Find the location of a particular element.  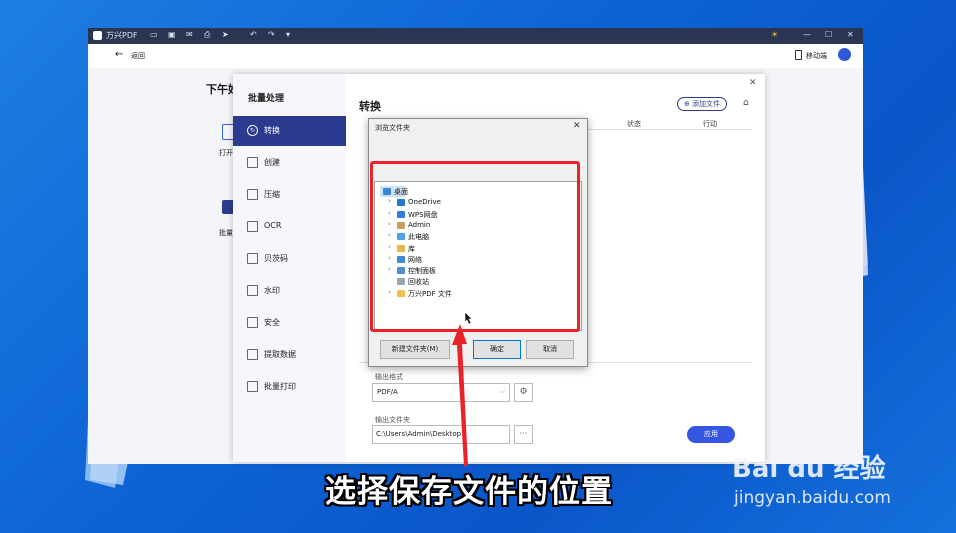

maximize-button: ☐ is located at coordinates (828, 34).